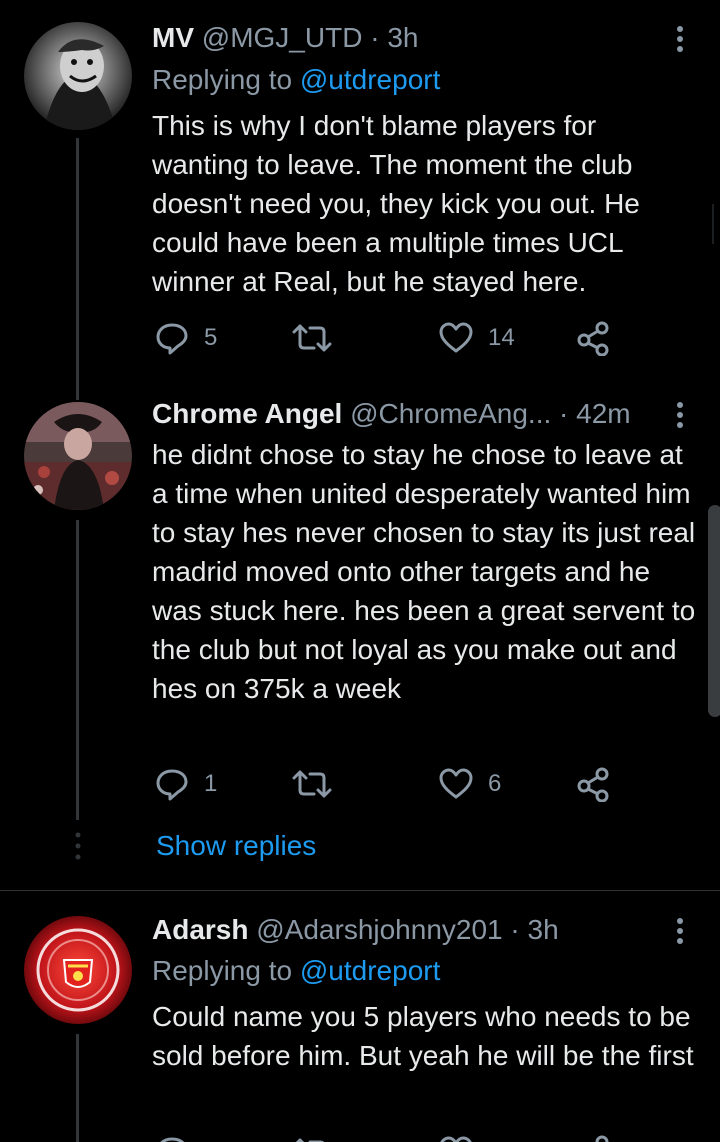  I want to click on display-name: Adarsh, so click(200, 929).